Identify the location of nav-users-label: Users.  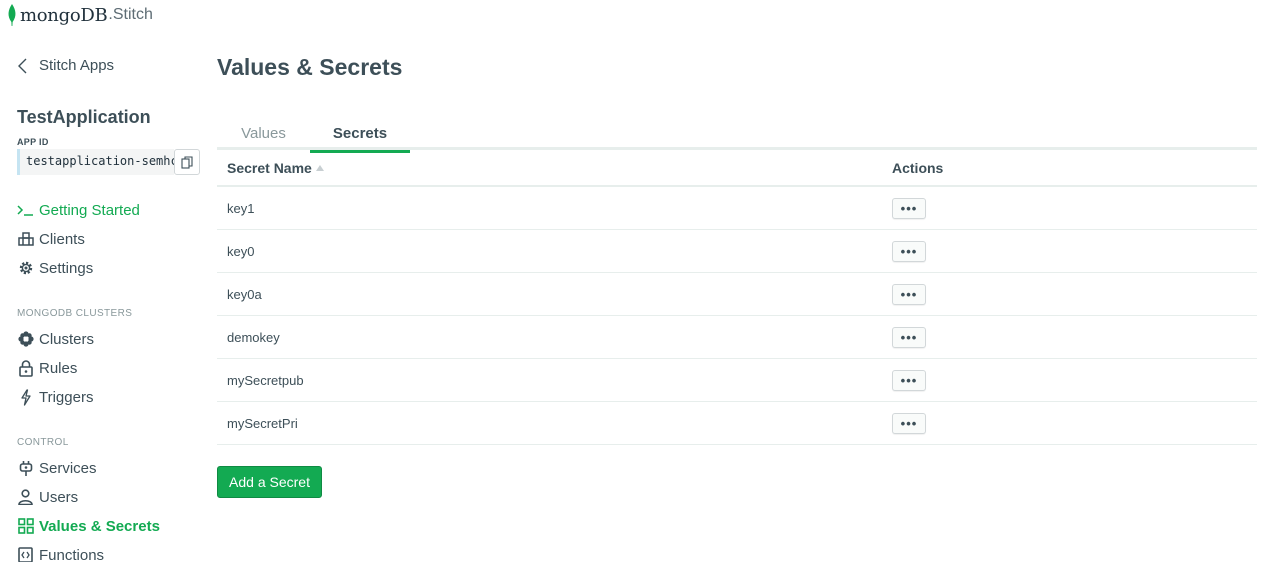
(59, 497).